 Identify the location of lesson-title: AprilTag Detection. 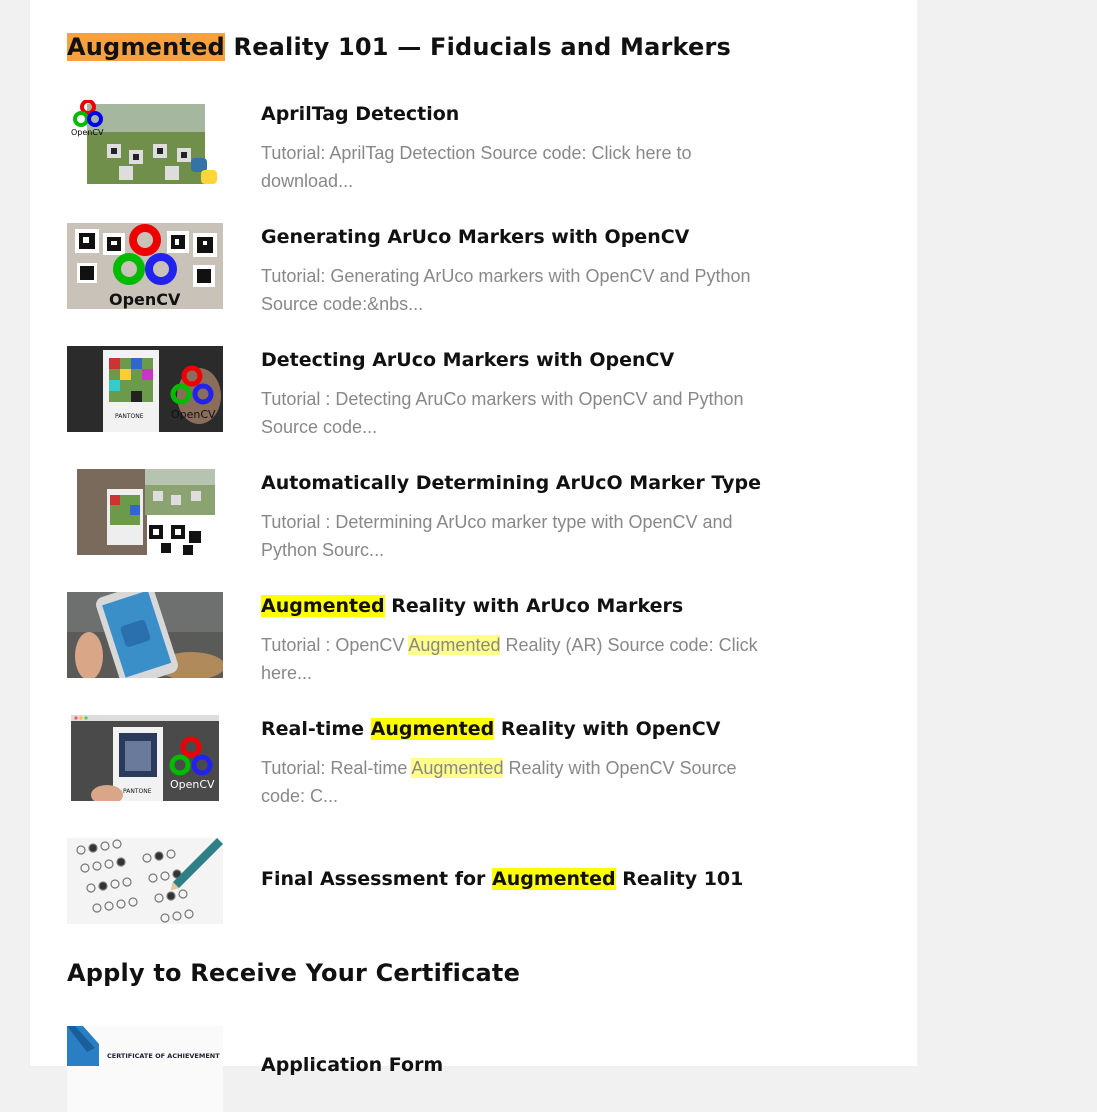
(360, 114).